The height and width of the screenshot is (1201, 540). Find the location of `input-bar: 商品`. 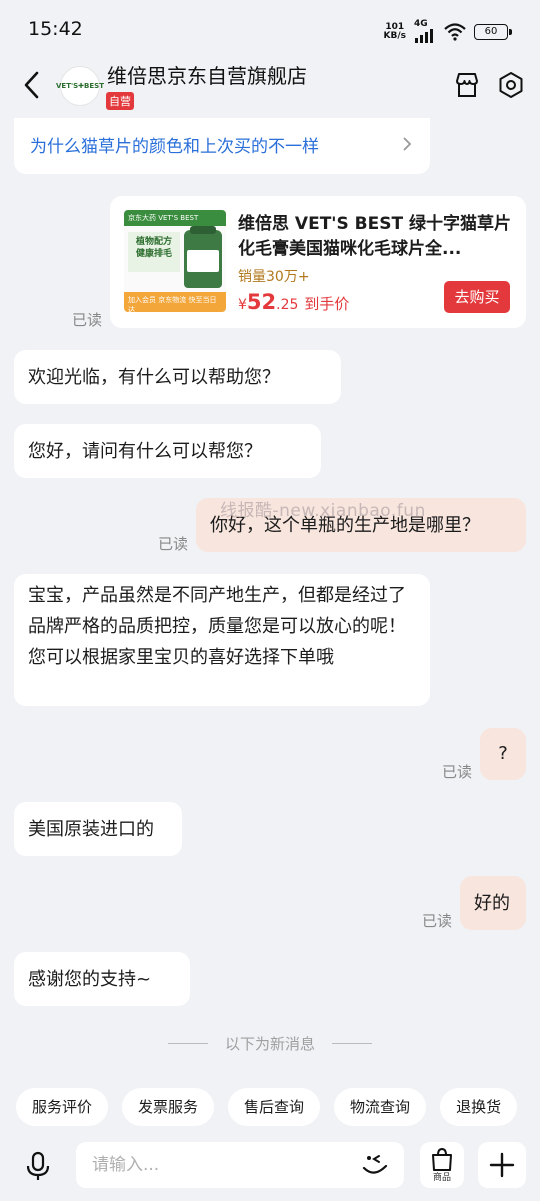

input-bar: 商品 is located at coordinates (270, 1168).